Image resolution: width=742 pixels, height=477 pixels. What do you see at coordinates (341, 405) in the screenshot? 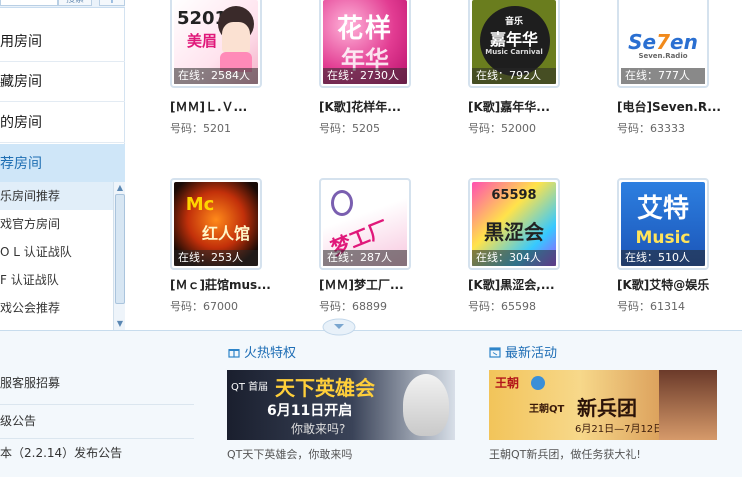
I see `hot-privileges-banner: QT 首届 天下英雄会 6月11日开启 你敢来吗?` at bounding box center [341, 405].